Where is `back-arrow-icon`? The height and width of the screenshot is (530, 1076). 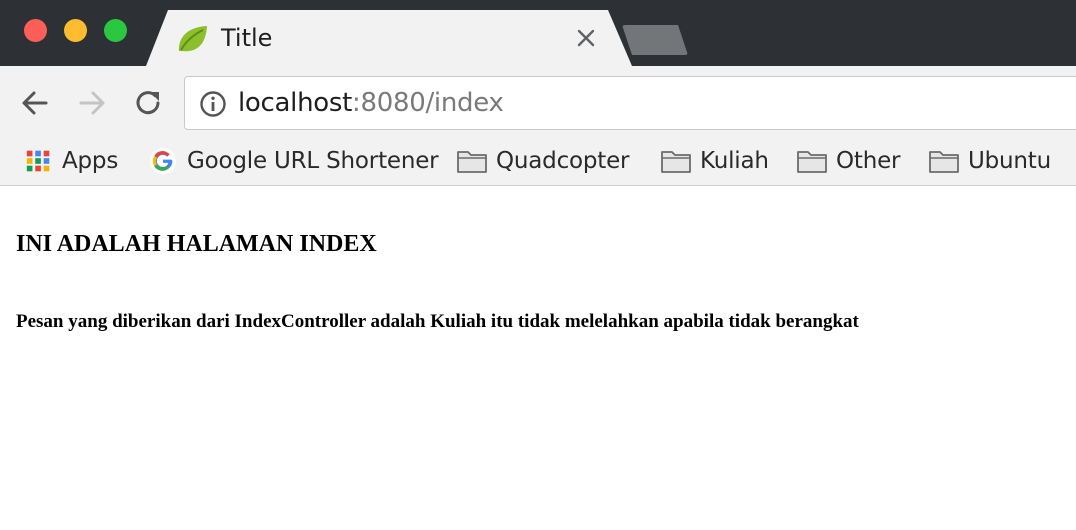 back-arrow-icon is located at coordinates (35, 103).